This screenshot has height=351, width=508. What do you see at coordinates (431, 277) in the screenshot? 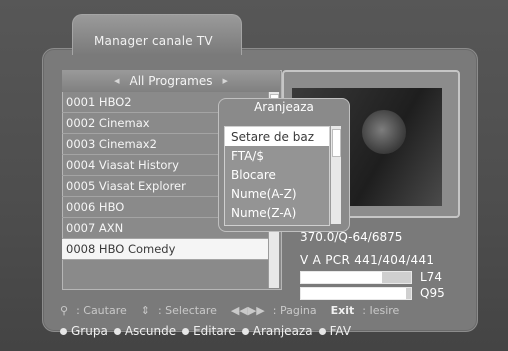
I see `signal-level-label: L74` at bounding box center [431, 277].